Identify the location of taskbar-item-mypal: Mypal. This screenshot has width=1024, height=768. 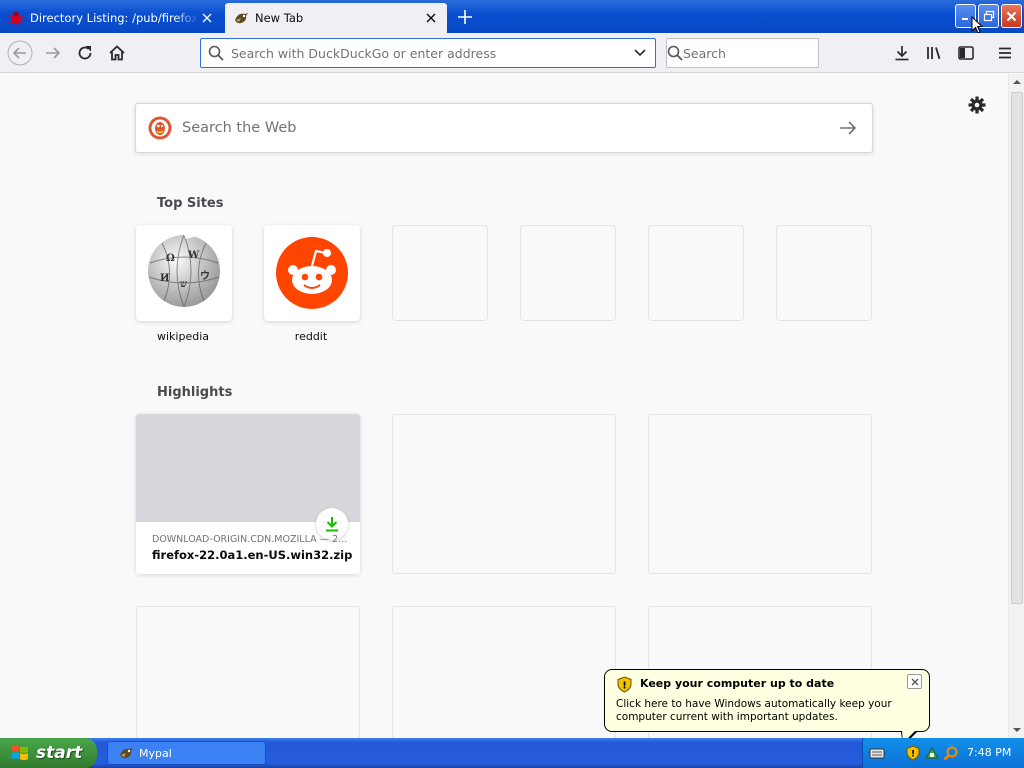
(186, 753).